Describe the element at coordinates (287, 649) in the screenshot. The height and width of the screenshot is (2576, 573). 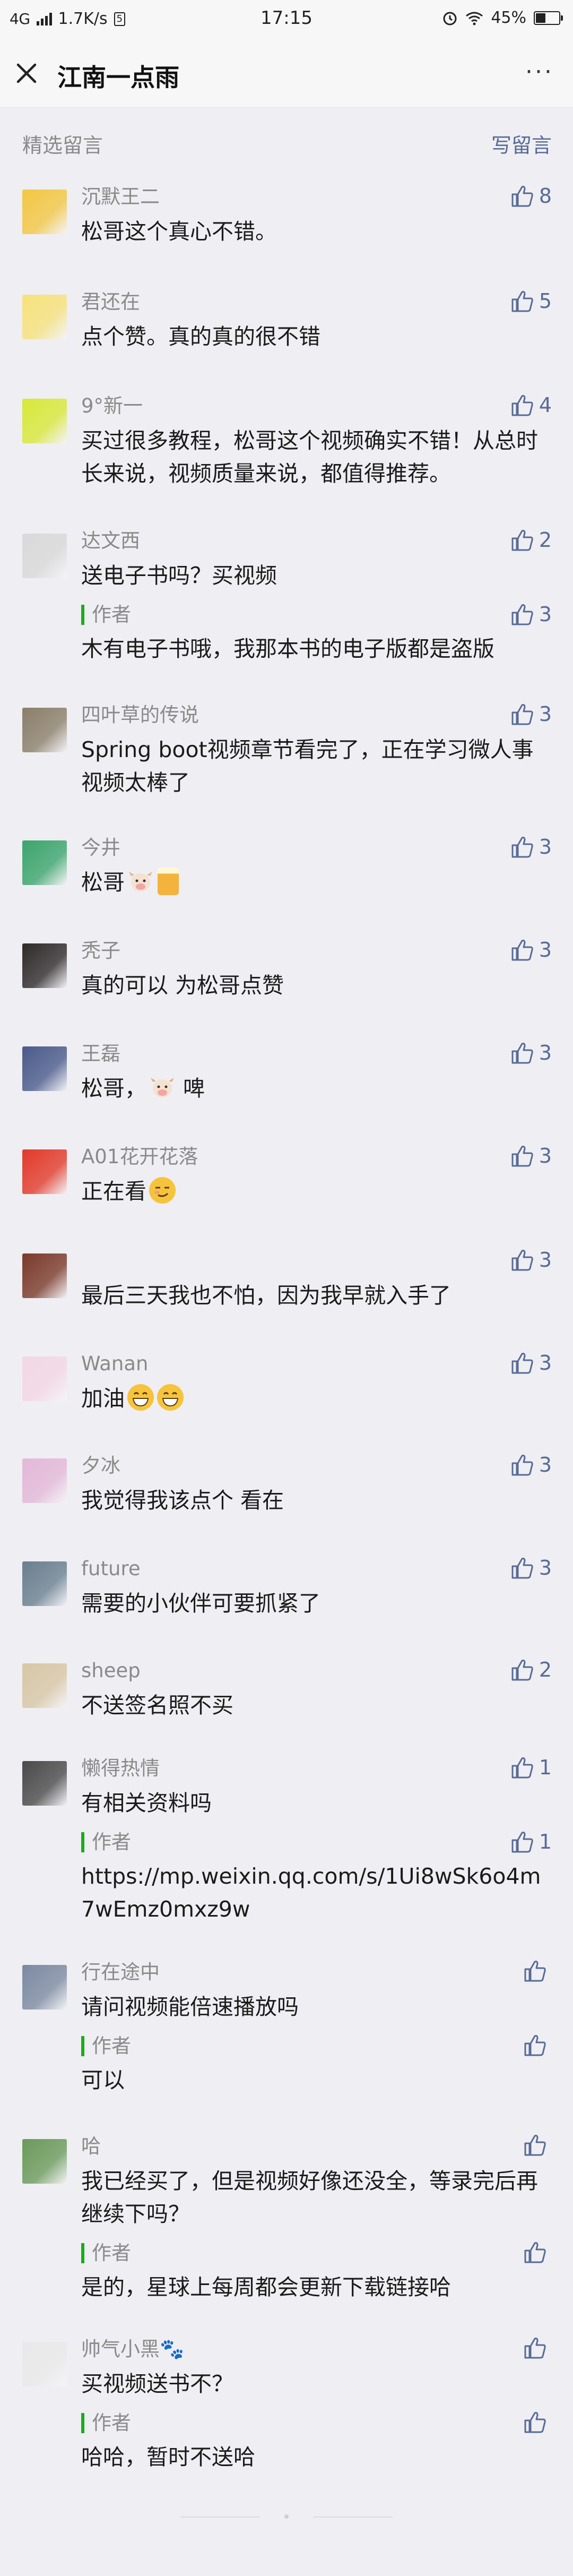
I see `reply-text: 木有电子书哦，我那本书的电子版都是盗版` at that location.